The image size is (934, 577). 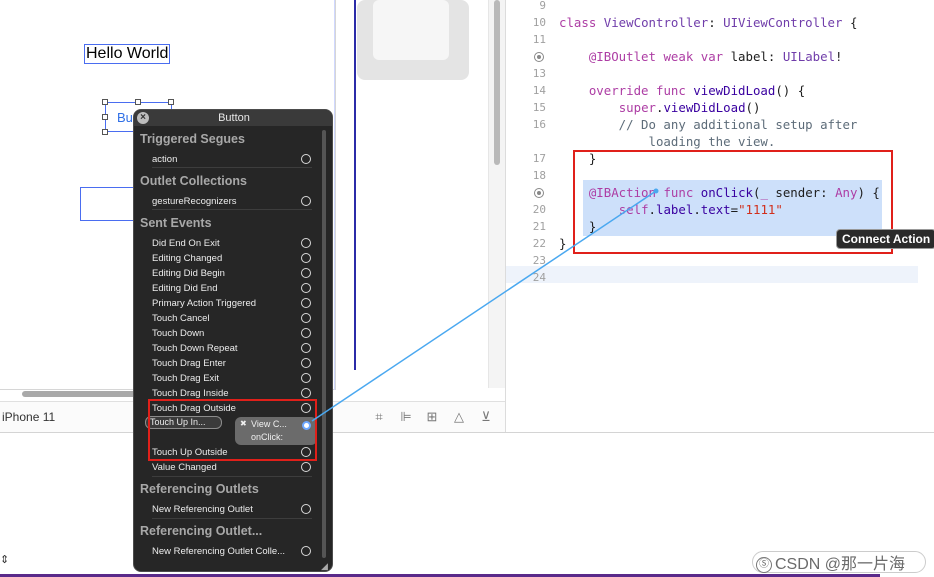 I want to click on resolve-issues-icon: △, so click(x=459, y=417).